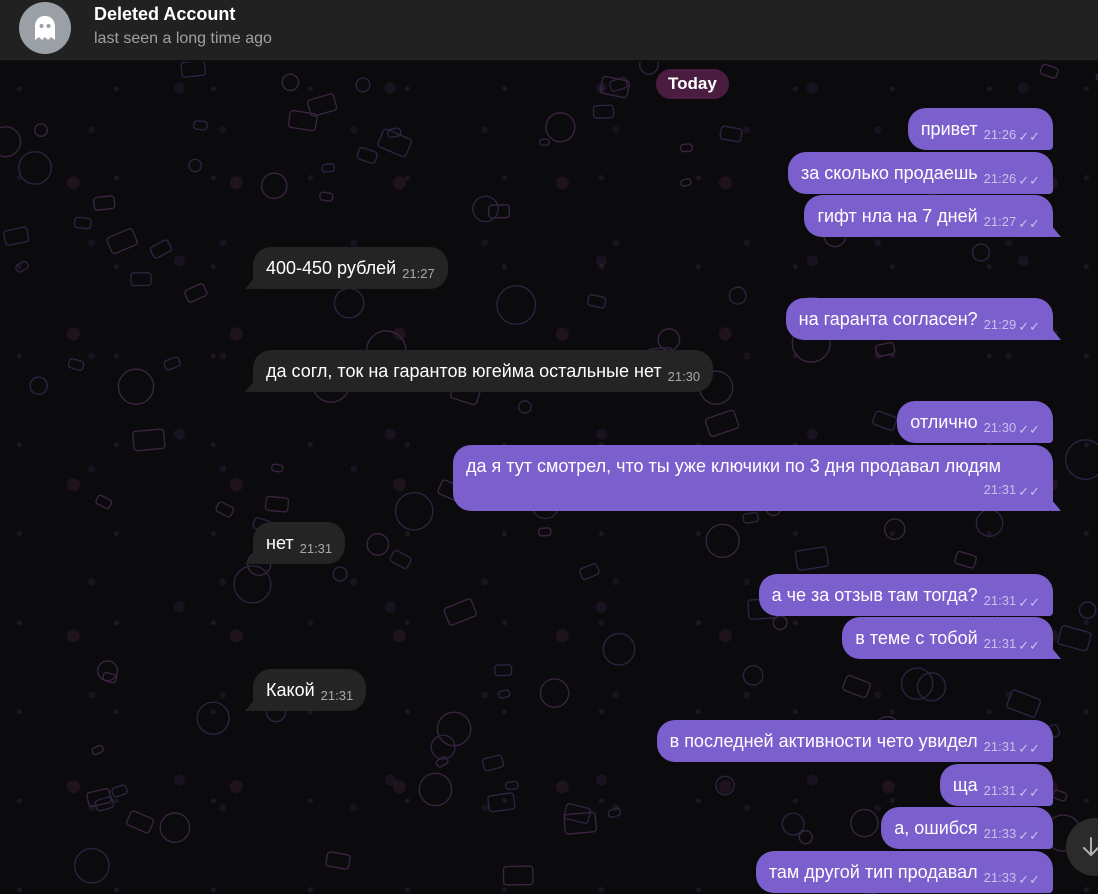  Describe the element at coordinates (944, 422) in the screenshot. I see `message-text: отлично` at that location.